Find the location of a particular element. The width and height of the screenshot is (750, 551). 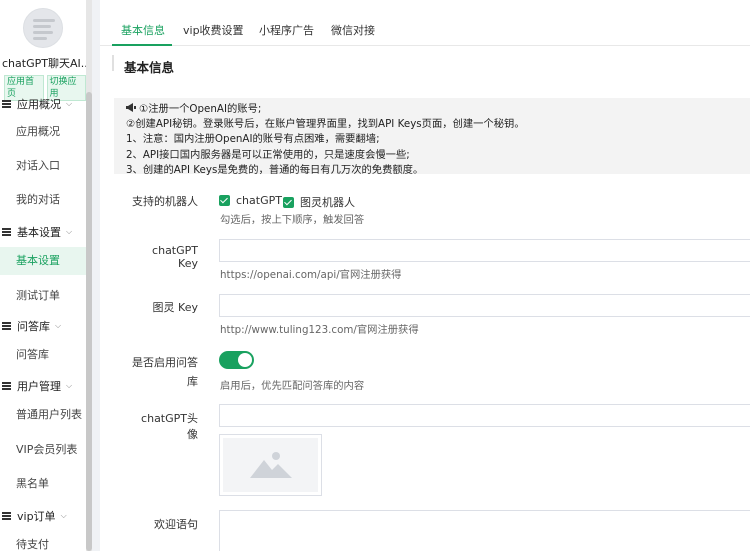

chatgpt-key-label: chatGPT Key is located at coordinates (175, 257).